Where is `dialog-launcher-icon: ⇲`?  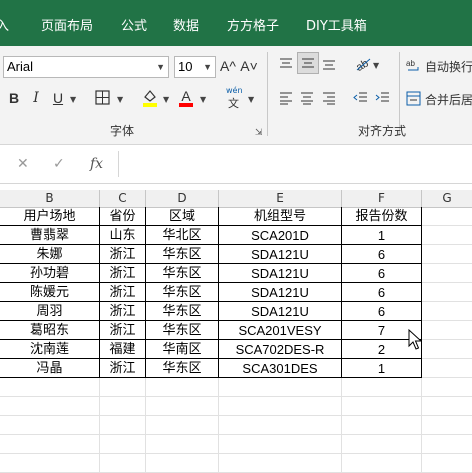 dialog-launcher-icon: ⇲ is located at coordinates (259, 133).